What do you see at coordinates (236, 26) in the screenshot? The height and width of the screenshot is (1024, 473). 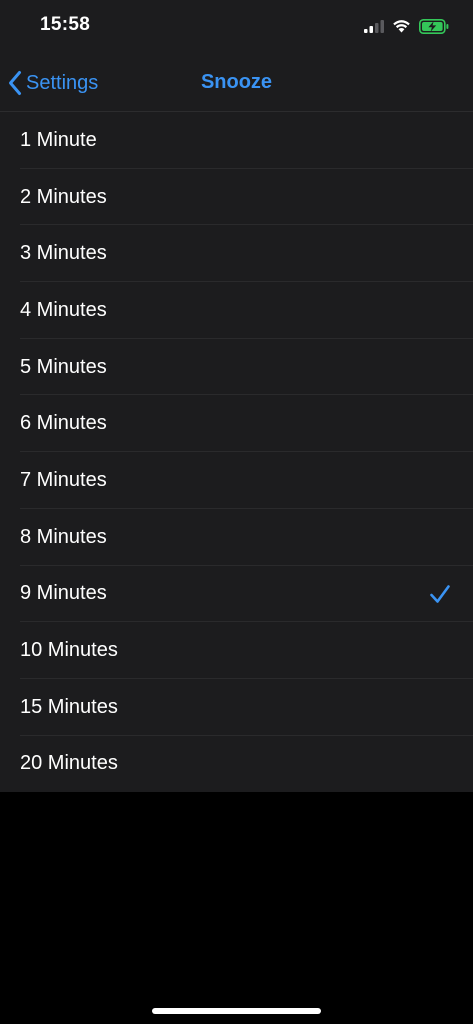 I see `status-bar: 15:58` at bounding box center [236, 26].